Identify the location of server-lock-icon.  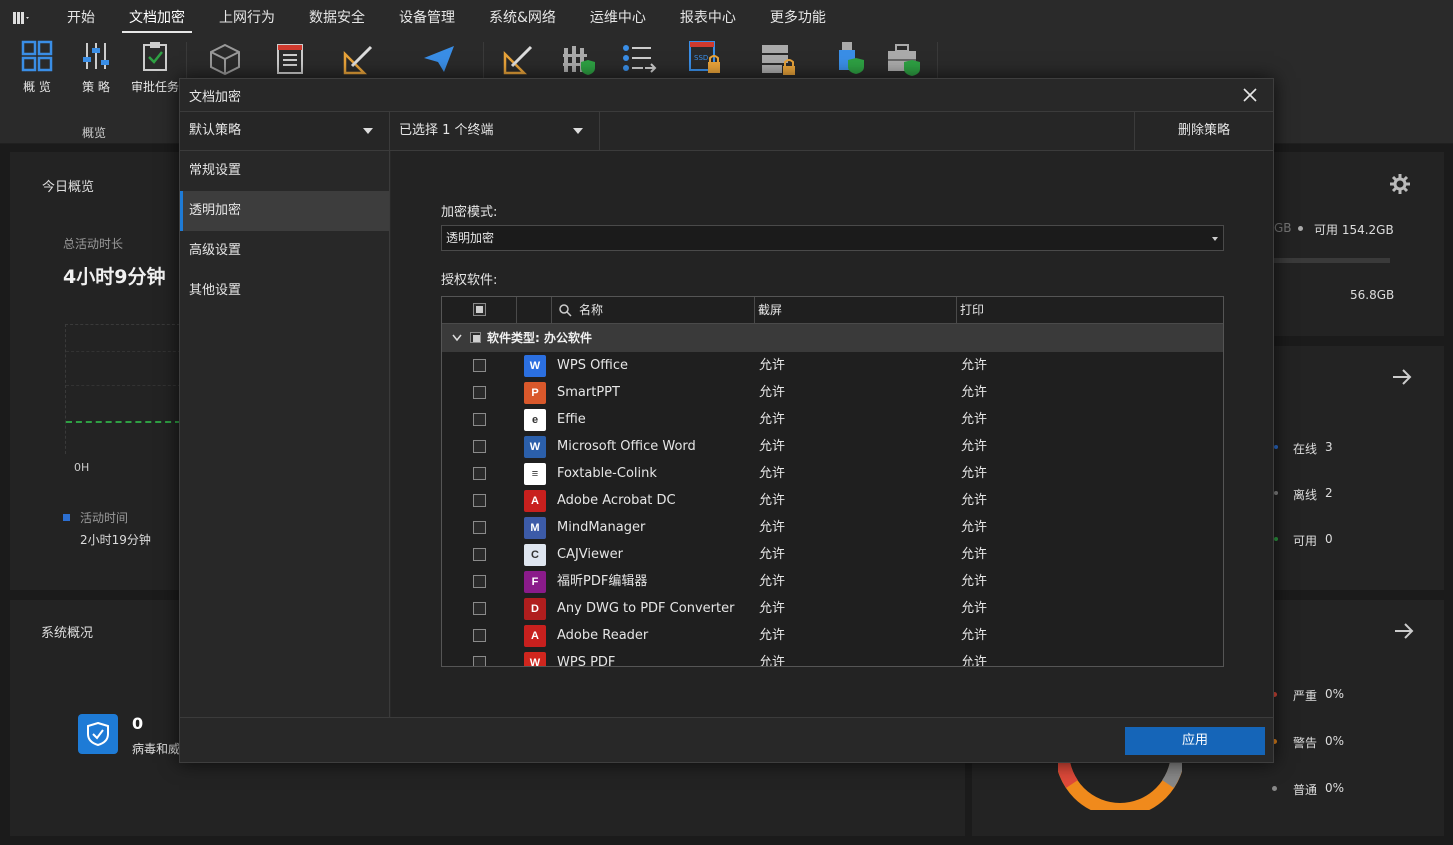
(778, 59).